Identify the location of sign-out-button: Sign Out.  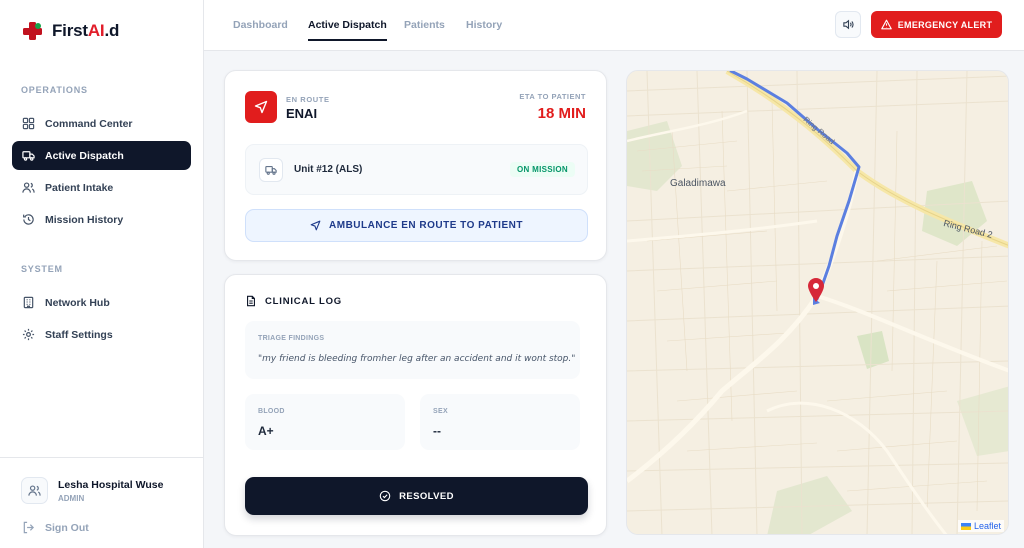
(55, 527).